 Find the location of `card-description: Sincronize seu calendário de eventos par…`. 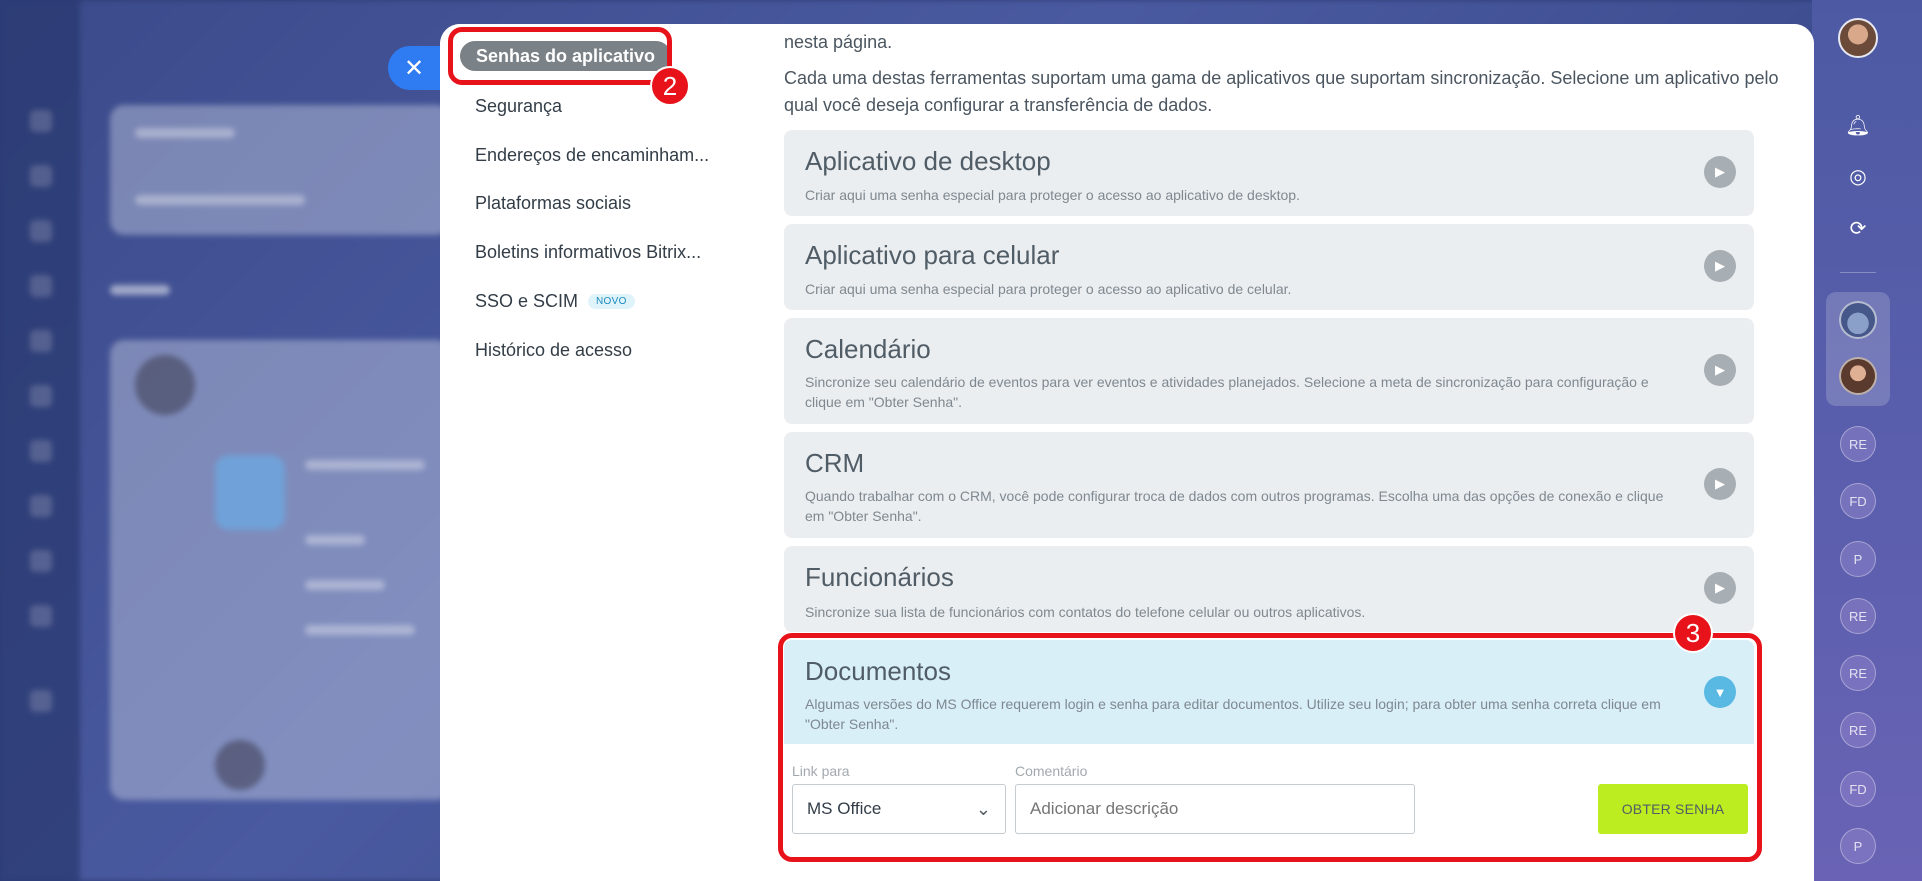

card-description: Sincronize seu calendário de eventos par… is located at coordinates (1227, 392).